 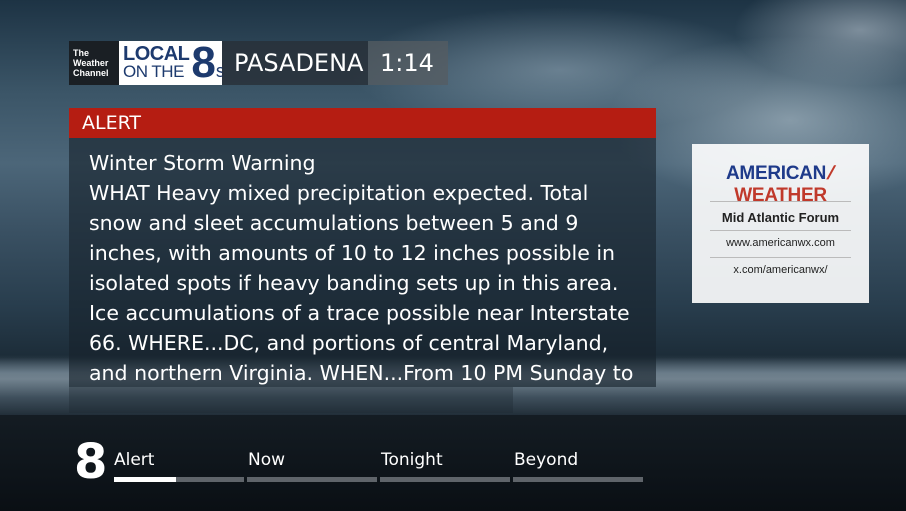 What do you see at coordinates (578, 479) in the screenshot?
I see `progress-bar-beyond` at bounding box center [578, 479].